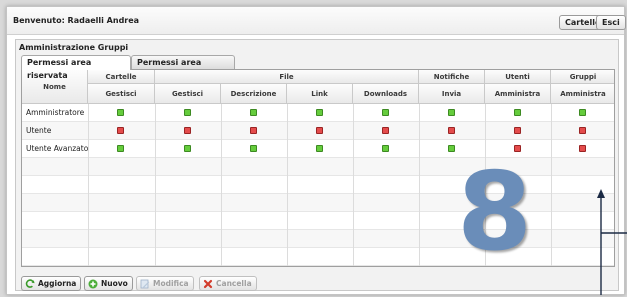  Describe the element at coordinates (55, 112) in the screenshot. I see `group-name: Amministratore` at that location.